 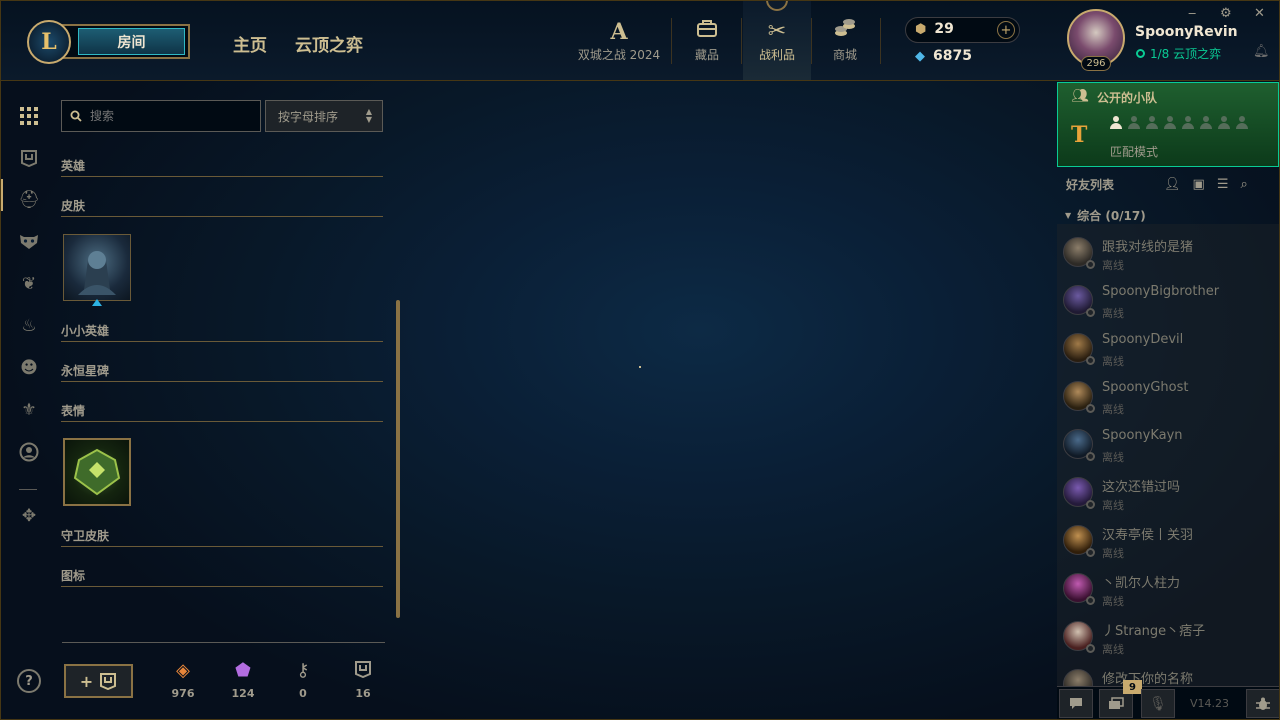 What do you see at coordinates (250, 43) in the screenshot?
I see `nav-home: 主页` at bounding box center [250, 43].